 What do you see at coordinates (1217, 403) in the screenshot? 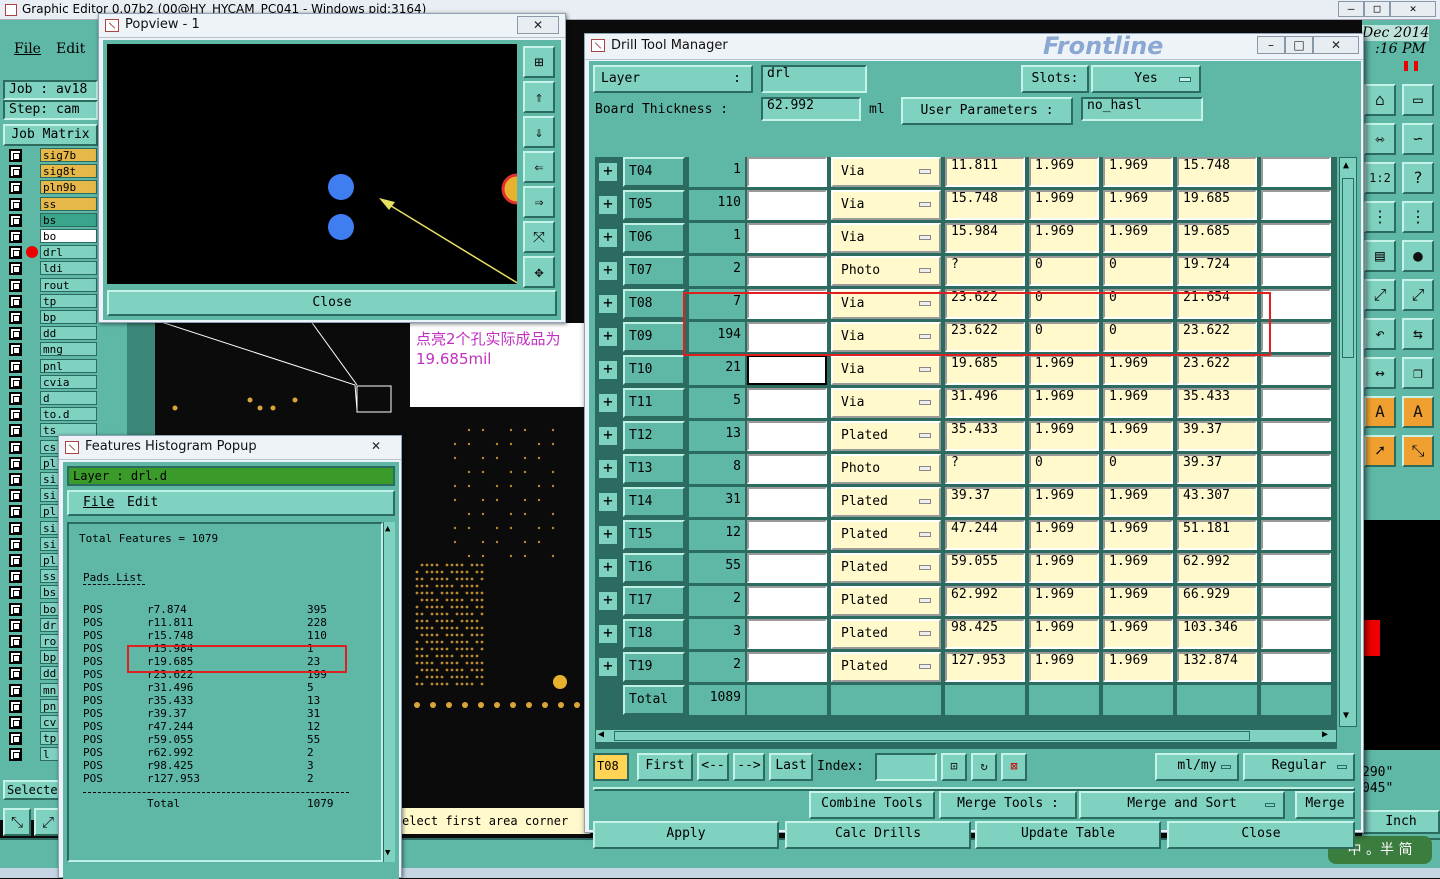
I see `dtm-cell-d2: 35.433` at bounding box center [1217, 403].